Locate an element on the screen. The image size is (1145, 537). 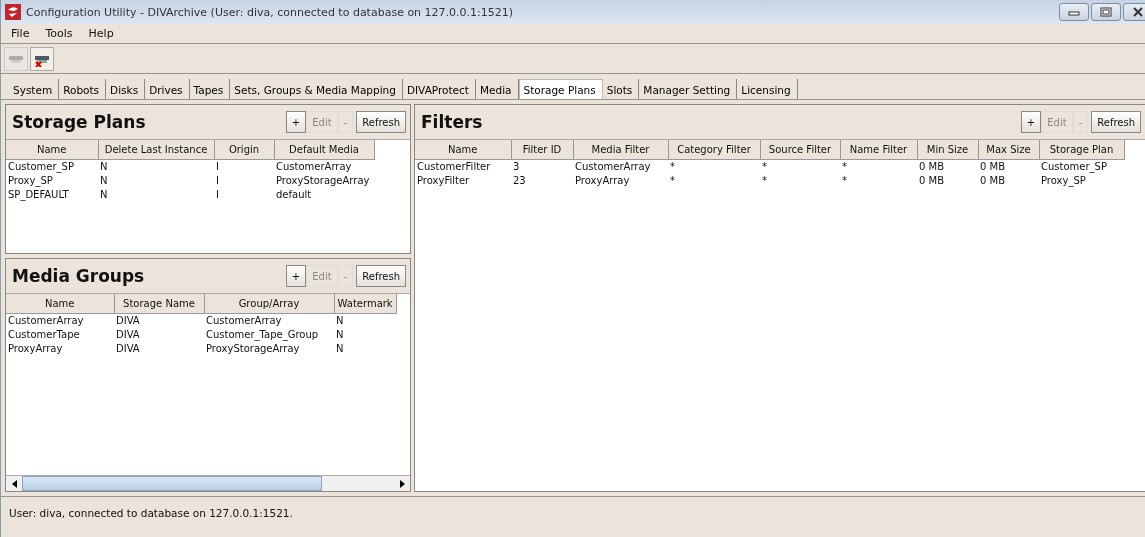
panel-title: Filters is located at coordinates (452, 122).